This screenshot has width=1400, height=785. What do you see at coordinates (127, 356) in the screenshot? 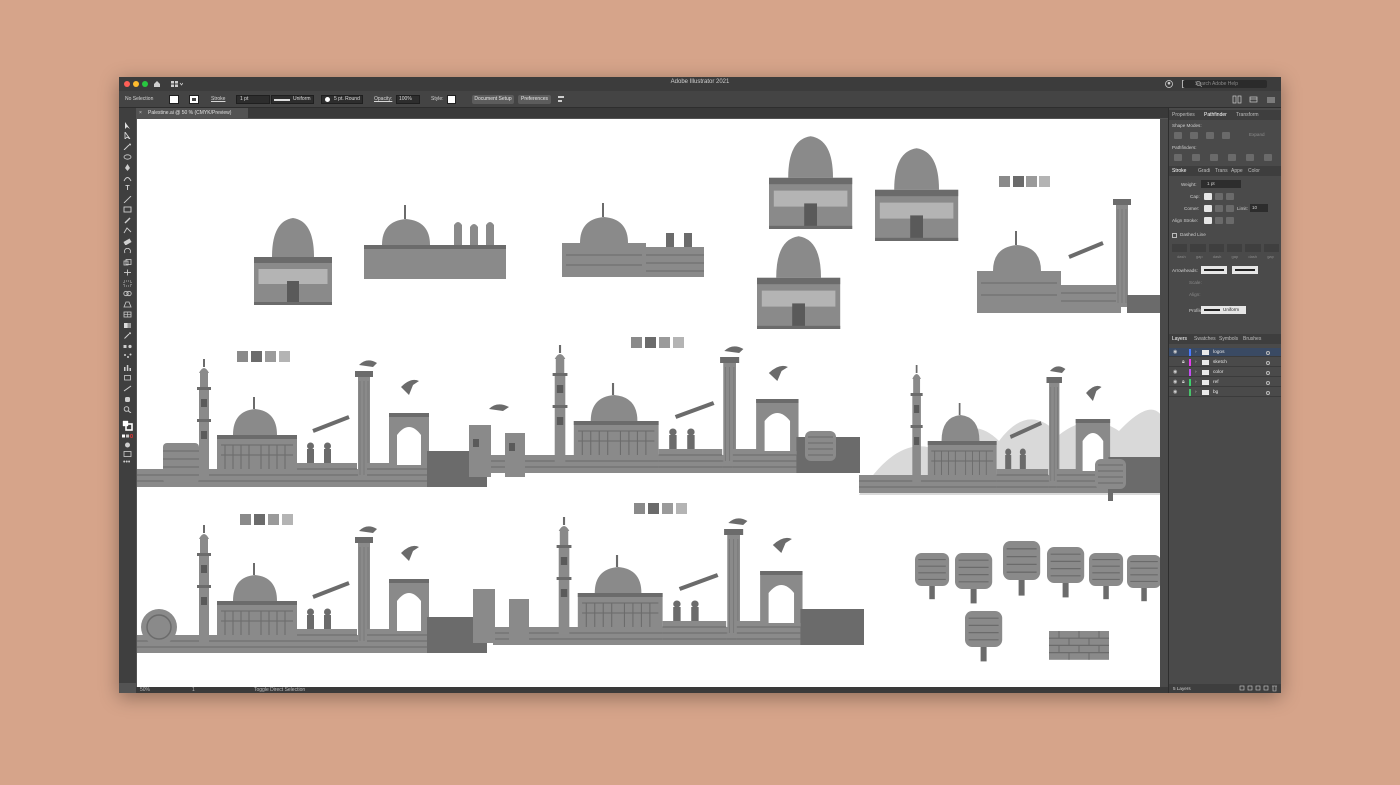
I see `symbol-sprayer-tool-icon` at bounding box center [127, 356].